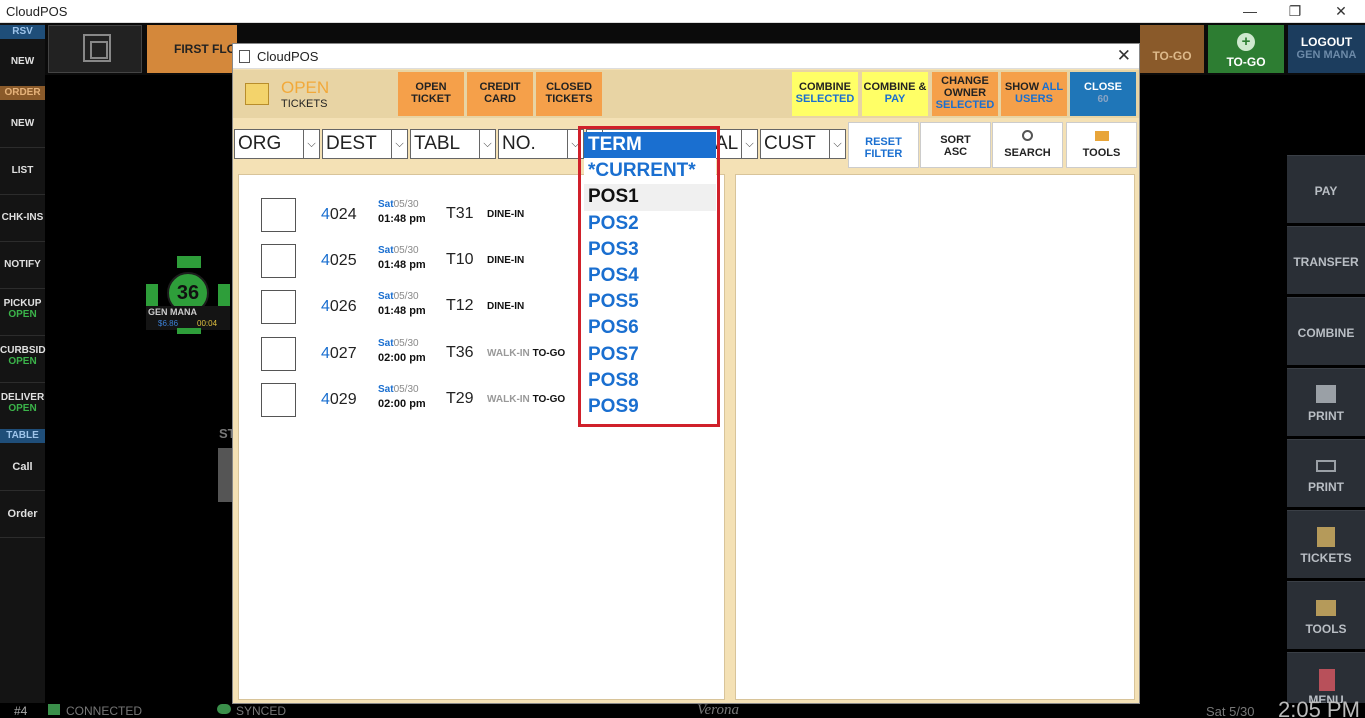  What do you see at coordinates (22, 170) in the screenshot?
I see `list-button: LIST` at bounding box center [22, 170].